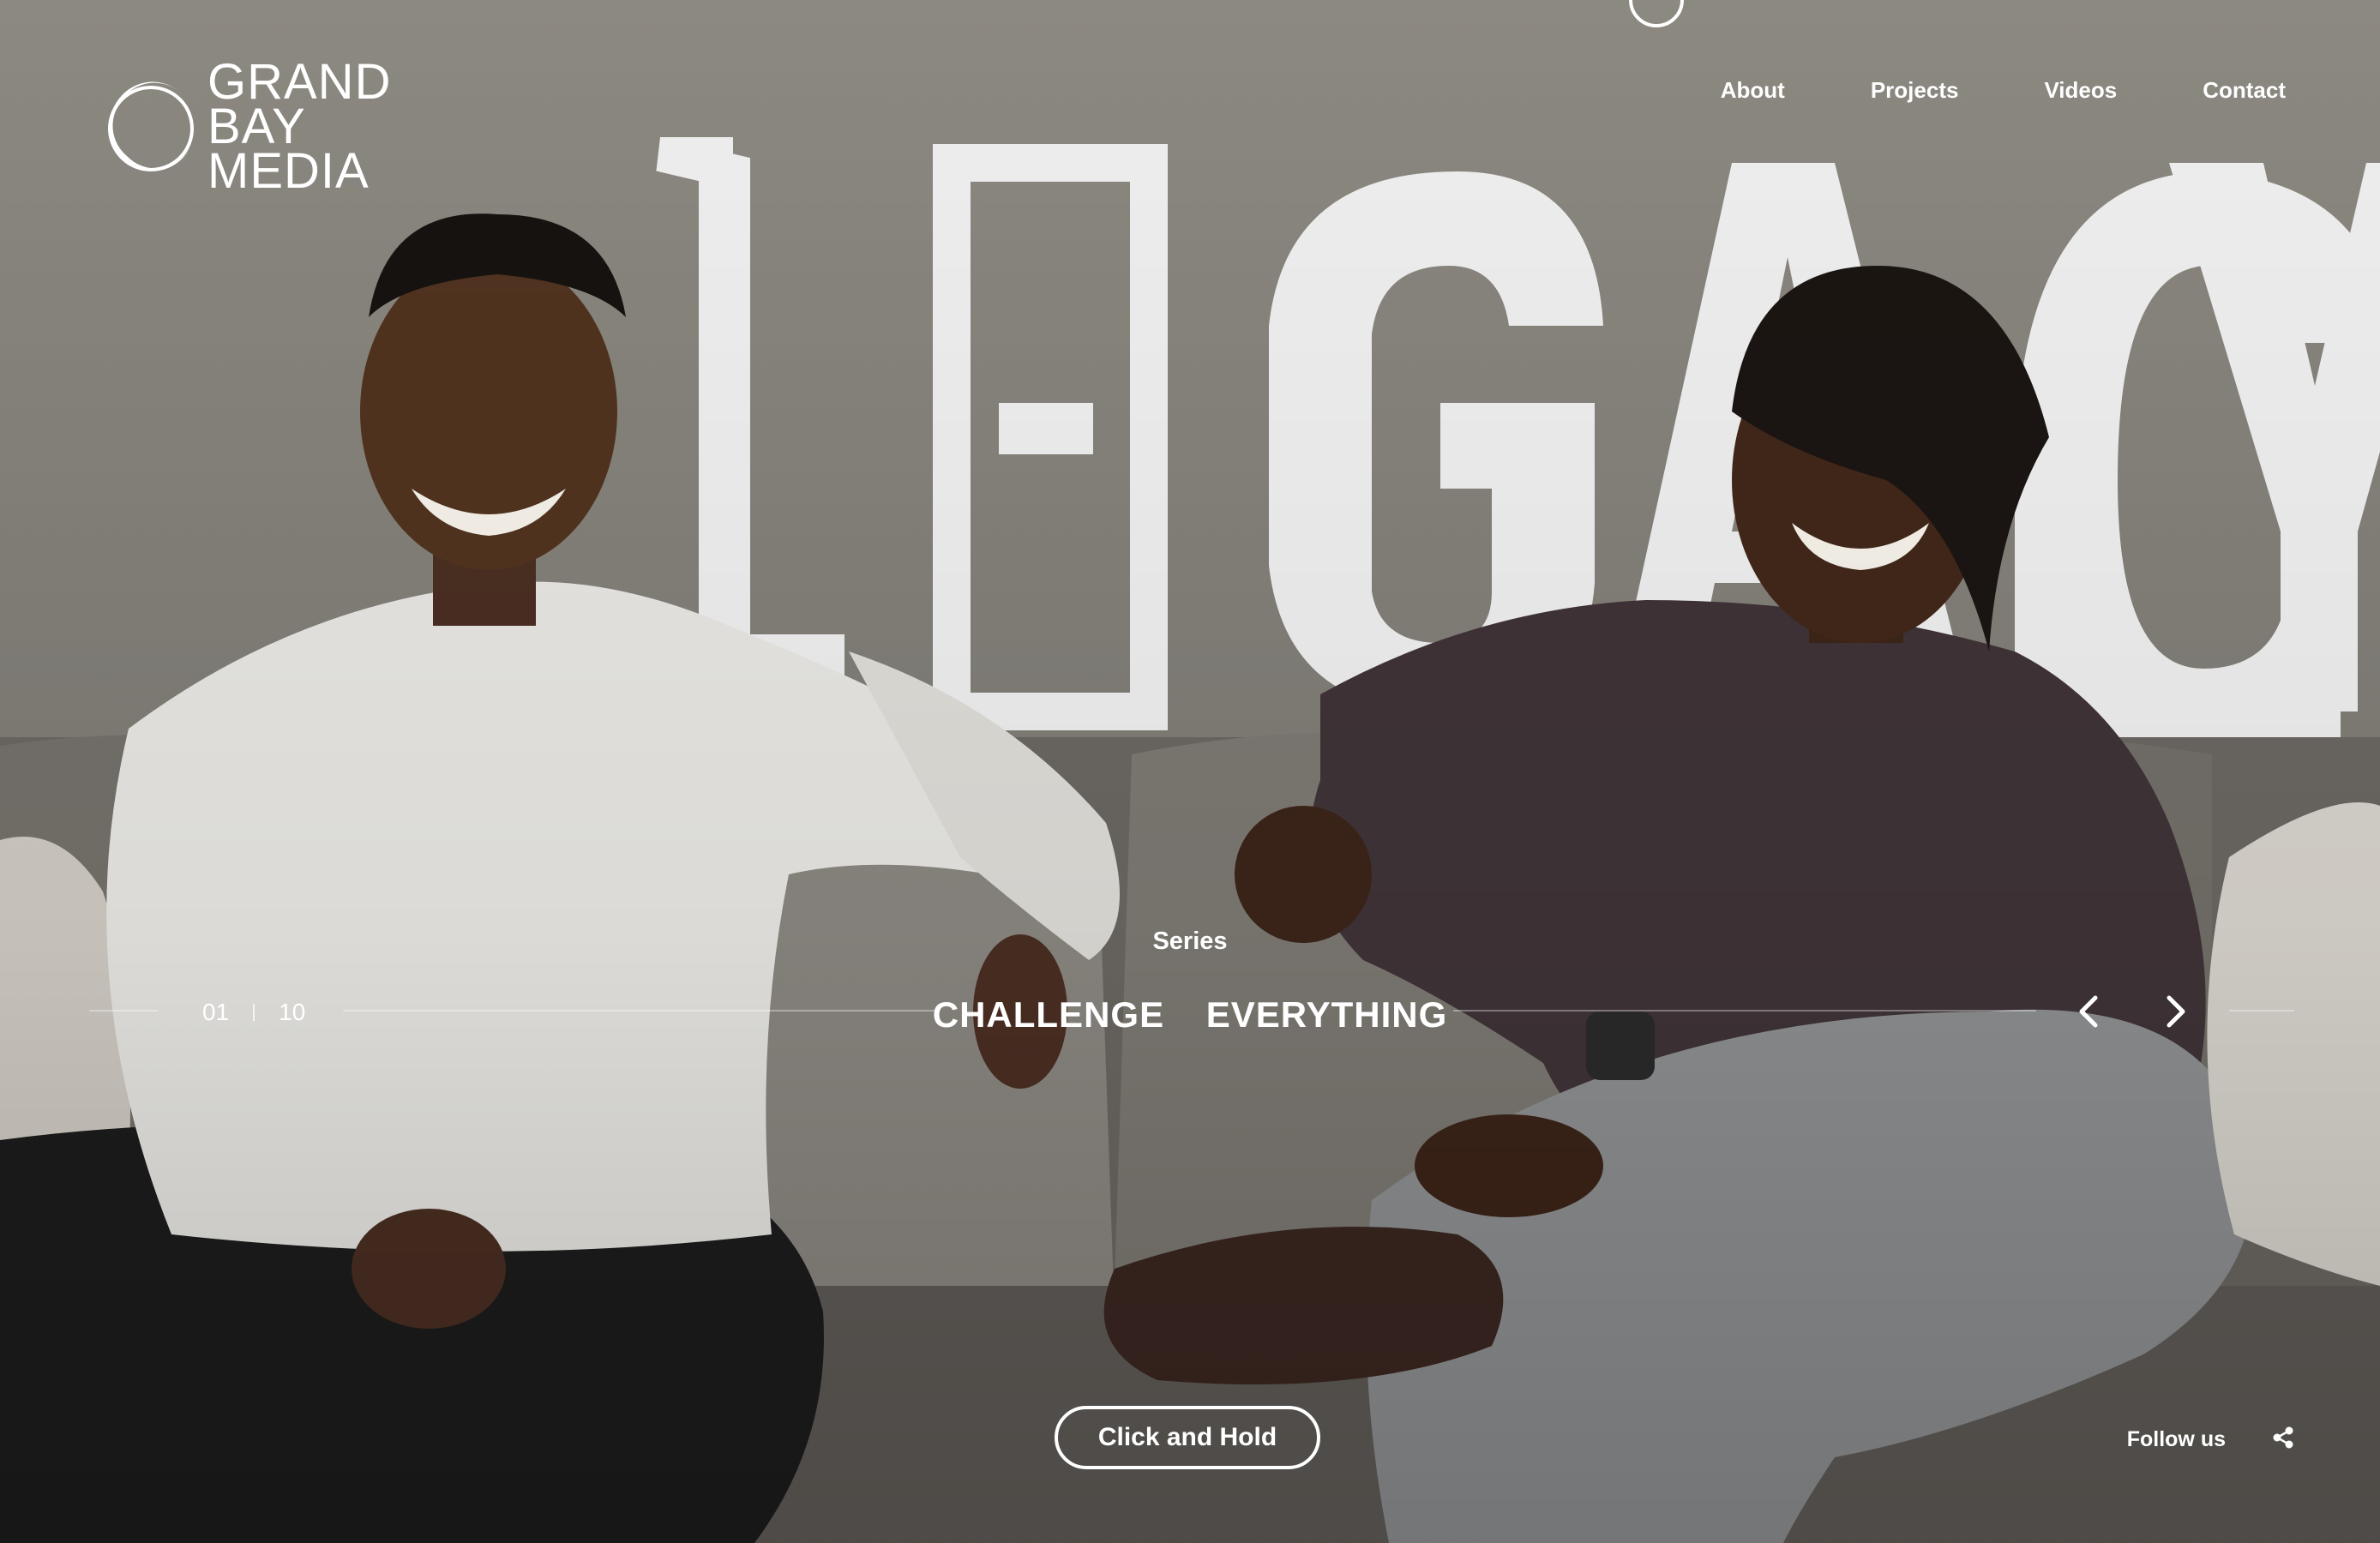  What do you see at coordinates (1190, 942) in the screenshot?
I see `slide-category: Series` at bounding box center [1190, 942].